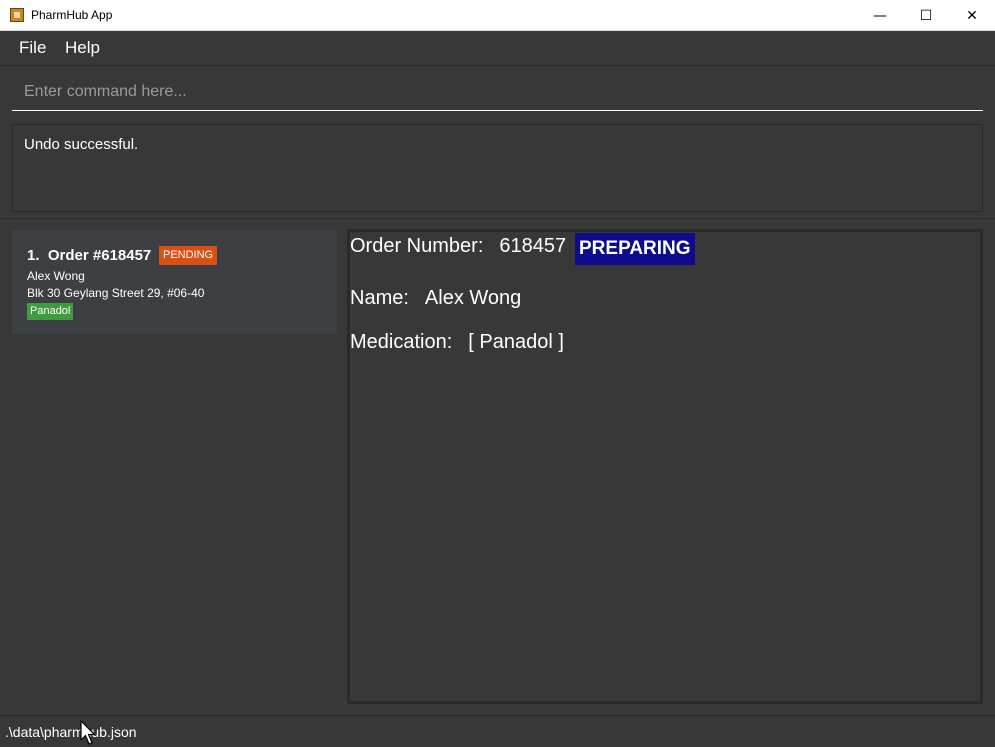  I want to click on command-box, so click(497, 93).